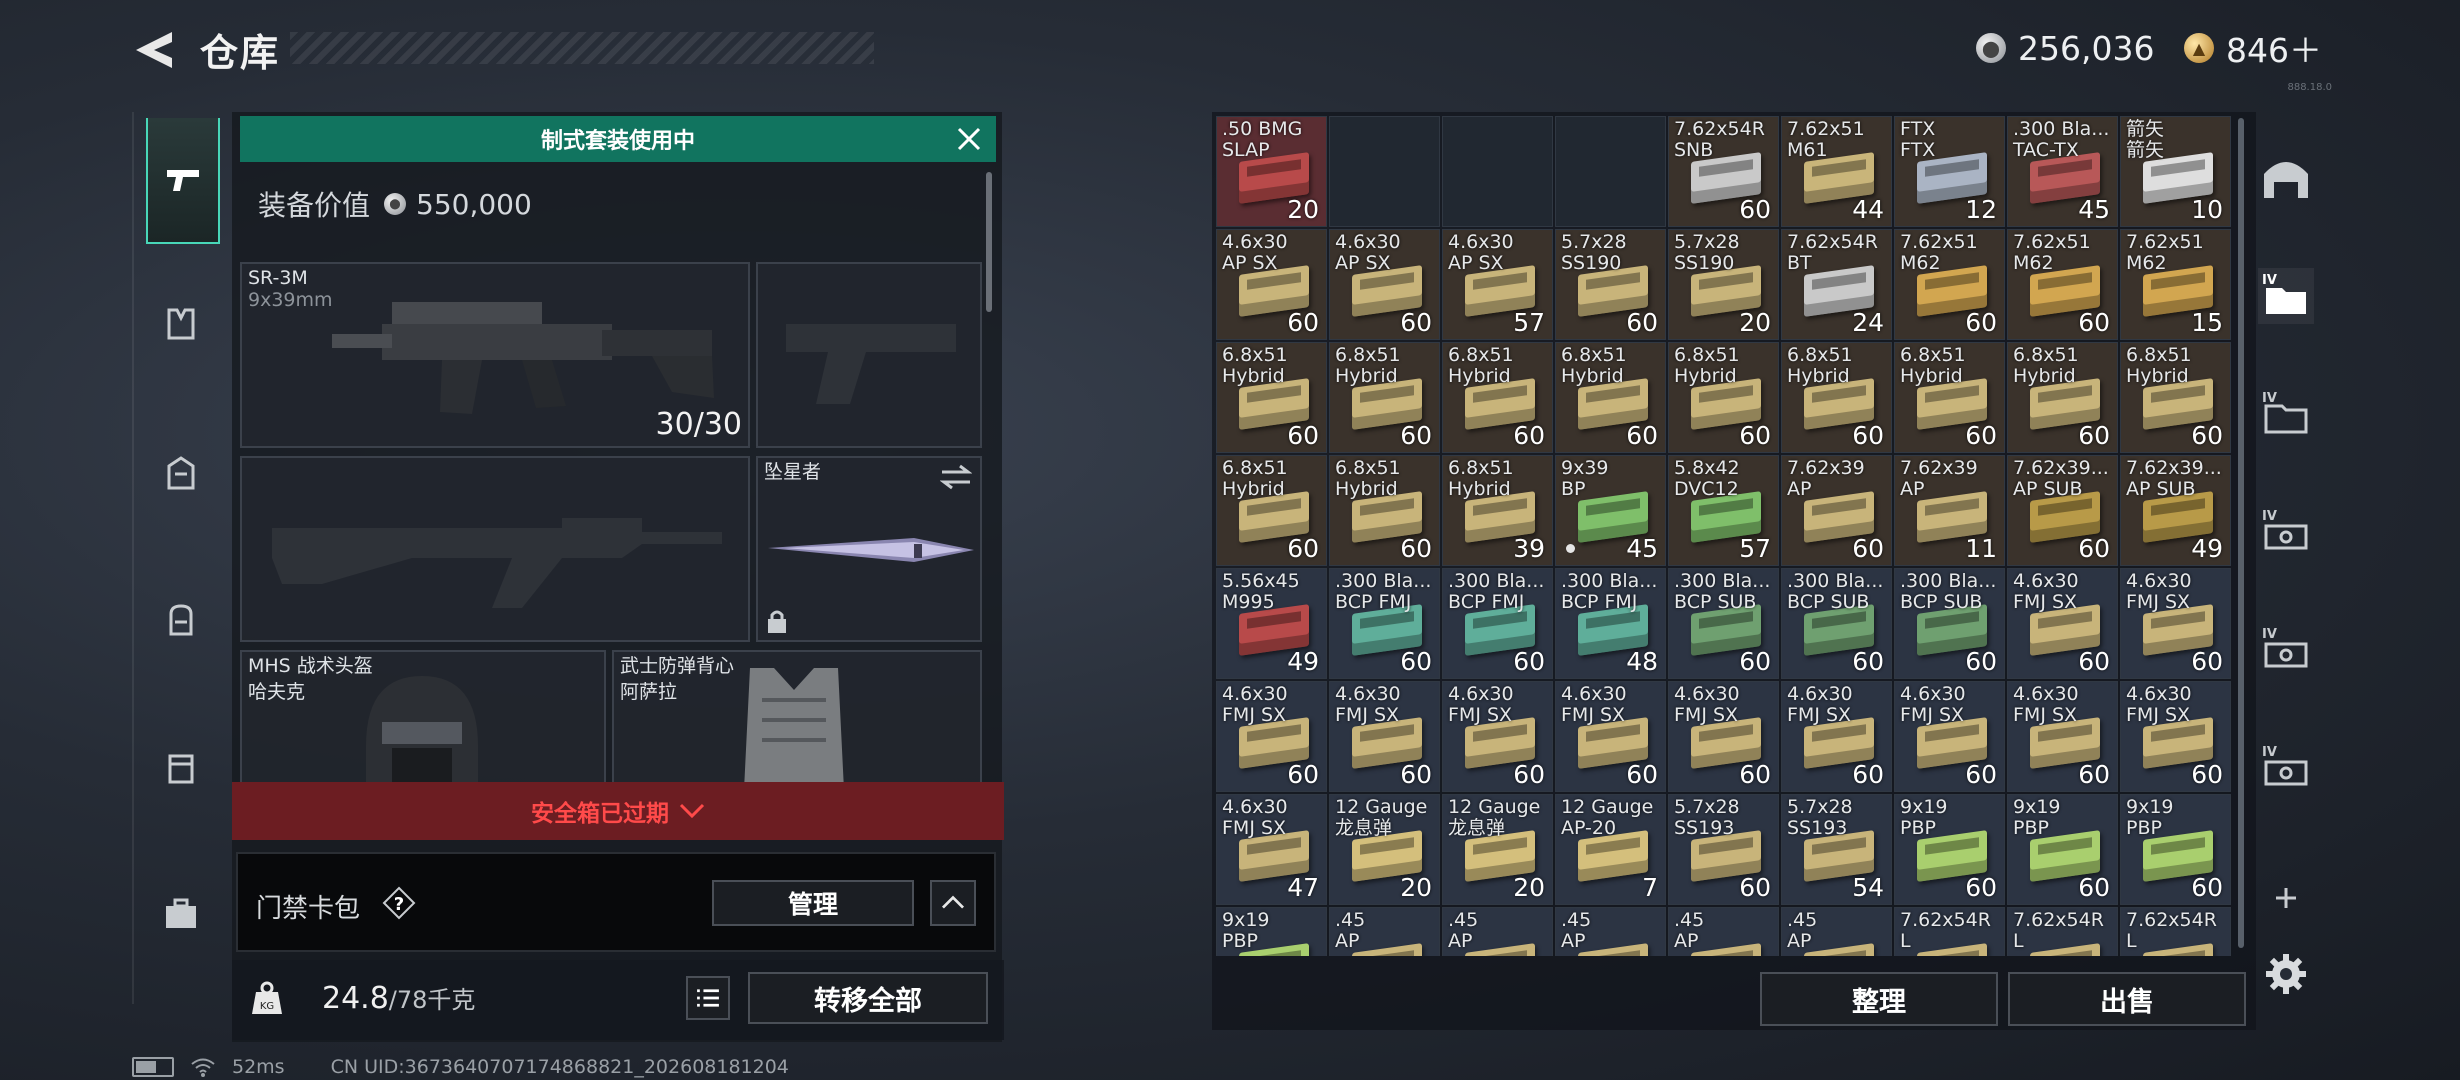  Describe the element at coordinates (2286, 974) in the screenshot. I see `gear-icon` at that location.